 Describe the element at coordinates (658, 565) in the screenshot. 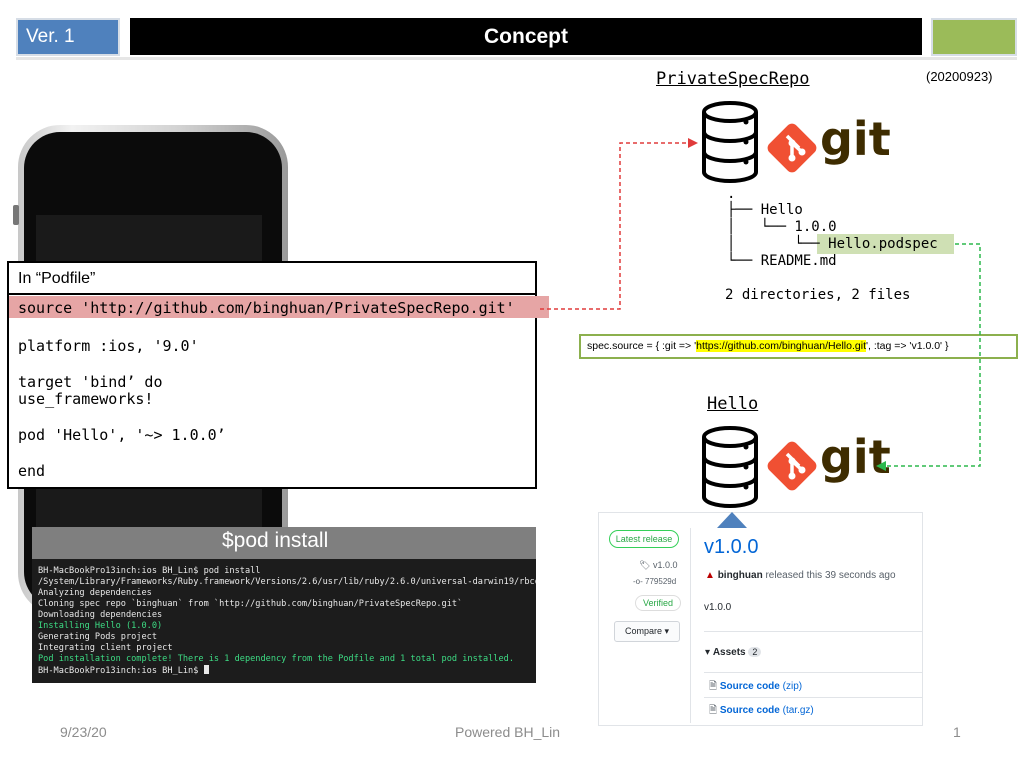

I see `release-tag: 🏷︎ v1.0.0` at that location.